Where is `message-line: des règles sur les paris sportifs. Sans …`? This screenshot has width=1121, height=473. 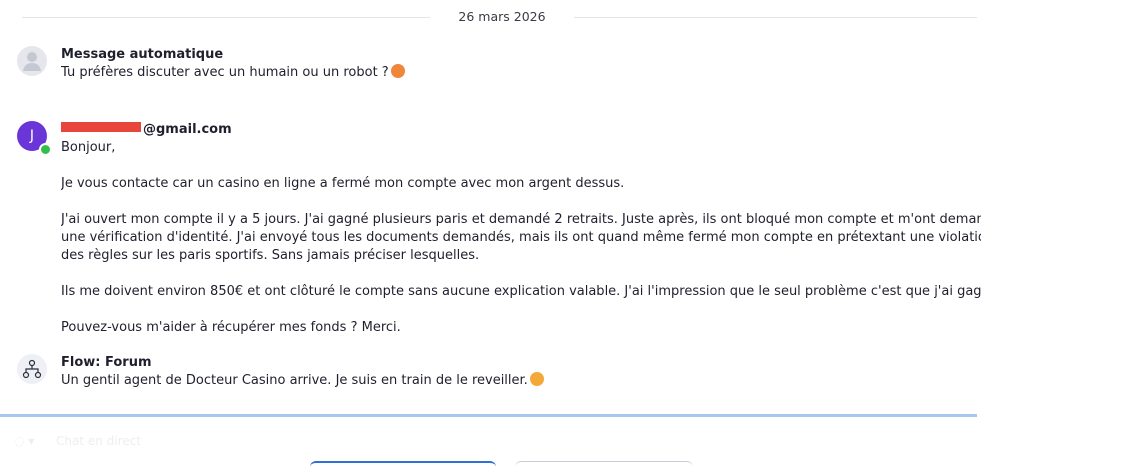
message-line: des règles sur les paris sportifs. Sans … is located at coordinates (270, 255).